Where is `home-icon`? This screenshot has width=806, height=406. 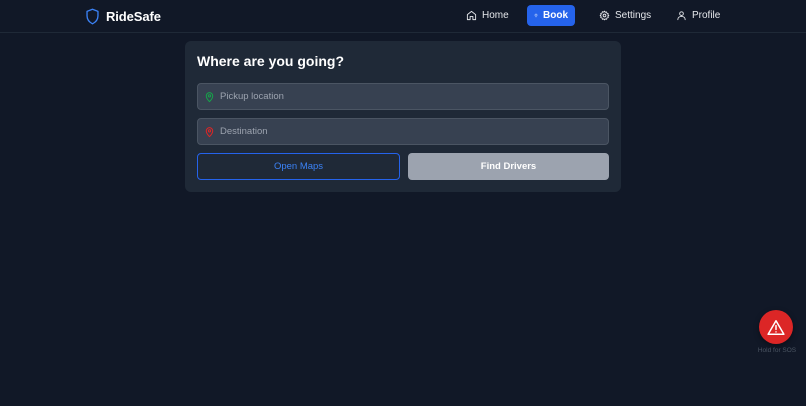 home-icon is located at coordinates (471, 15).